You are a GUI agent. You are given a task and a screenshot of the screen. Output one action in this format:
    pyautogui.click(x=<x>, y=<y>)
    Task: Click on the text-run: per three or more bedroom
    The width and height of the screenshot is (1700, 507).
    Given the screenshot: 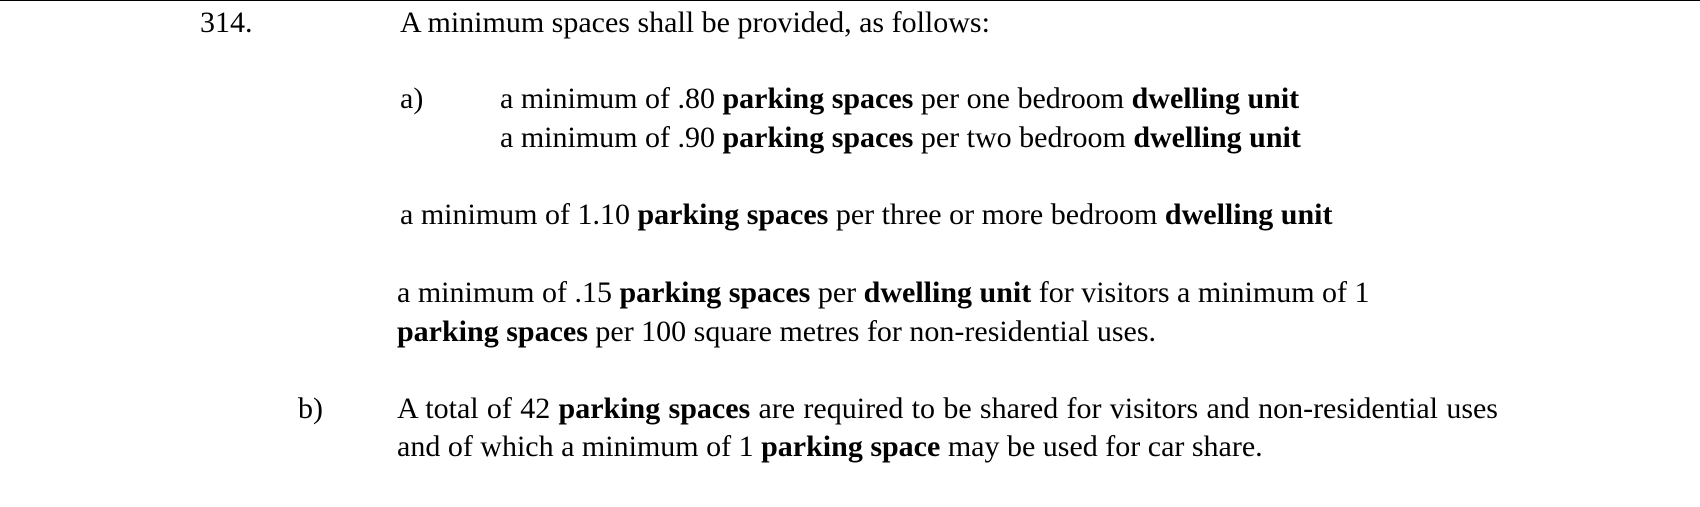 What is the action you would take?
    pyautogui.click(x=996, y=214)
    